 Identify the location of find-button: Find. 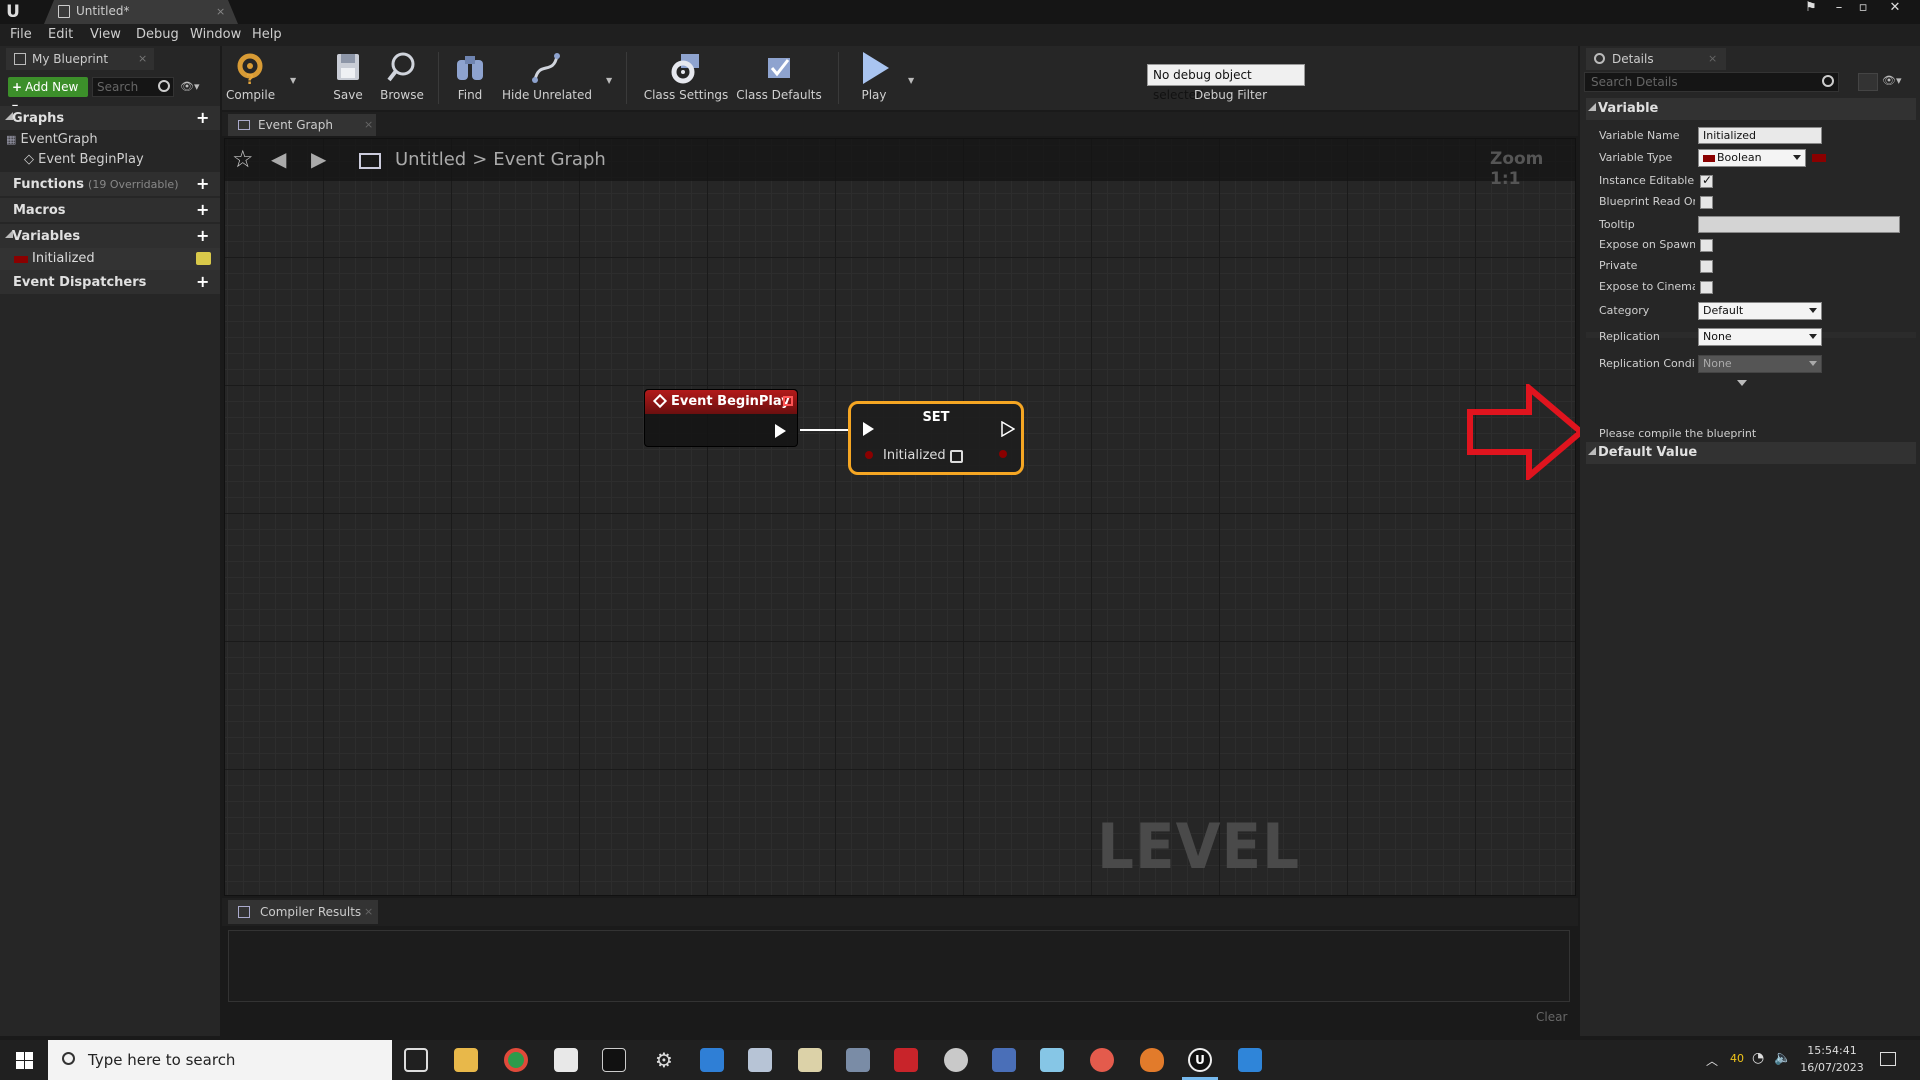
(470, 79).